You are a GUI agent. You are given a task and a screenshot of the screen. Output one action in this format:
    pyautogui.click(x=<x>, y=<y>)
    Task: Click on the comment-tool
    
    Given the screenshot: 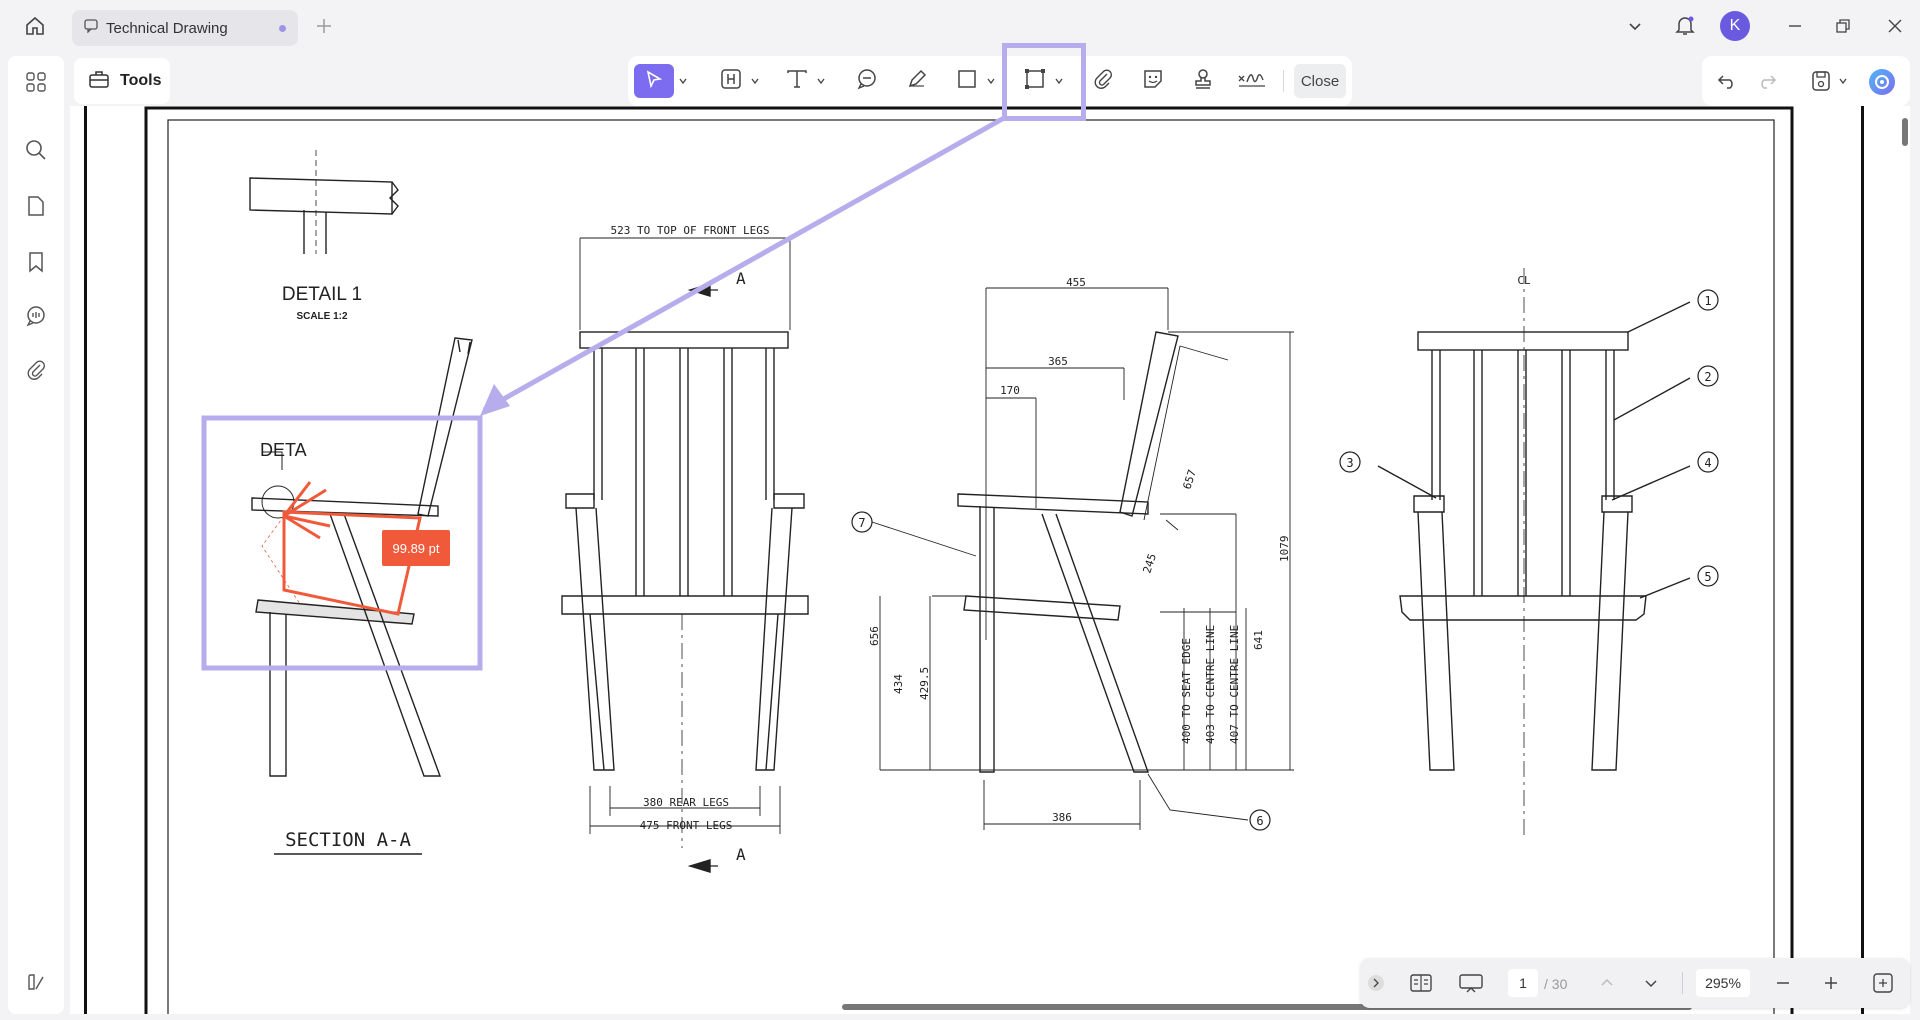 What is the action you would take?
    pyautogui.click(x=867, y=81)
    